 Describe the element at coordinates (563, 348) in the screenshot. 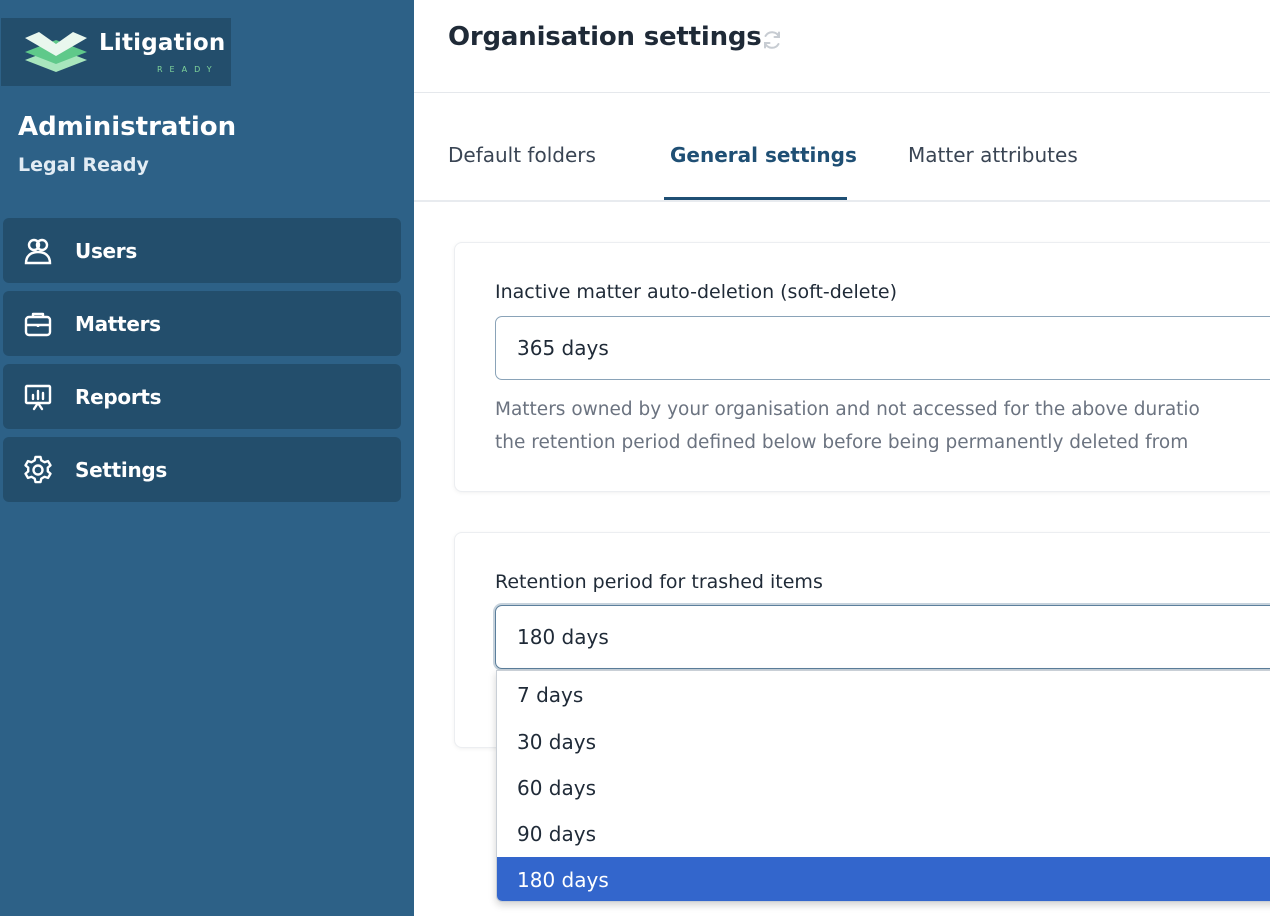

I see `auto-deletion-value: 365 days` at that location.